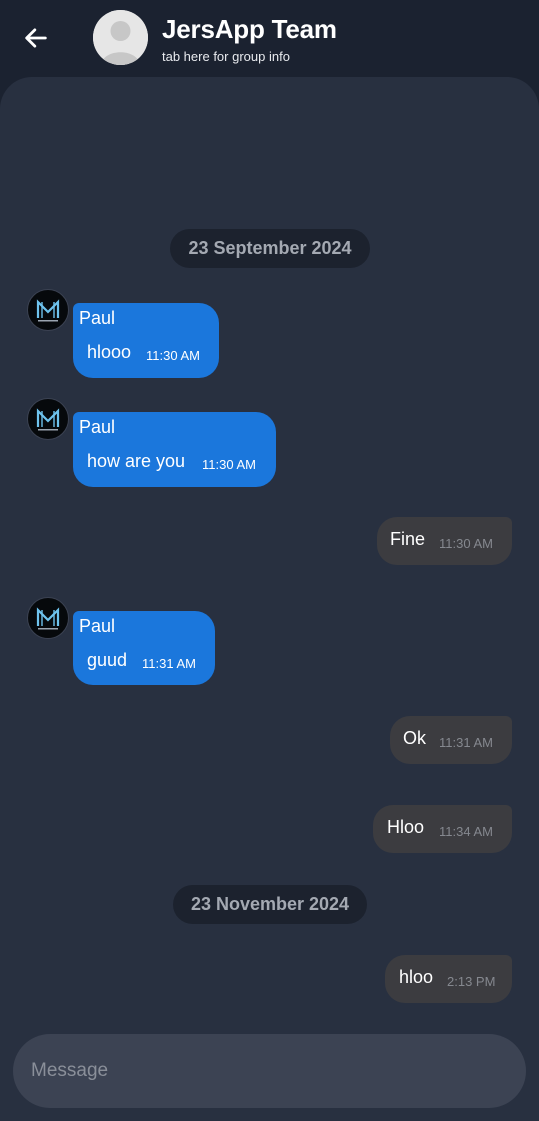  I want to click on message-text: Fine, so click(408, 539).